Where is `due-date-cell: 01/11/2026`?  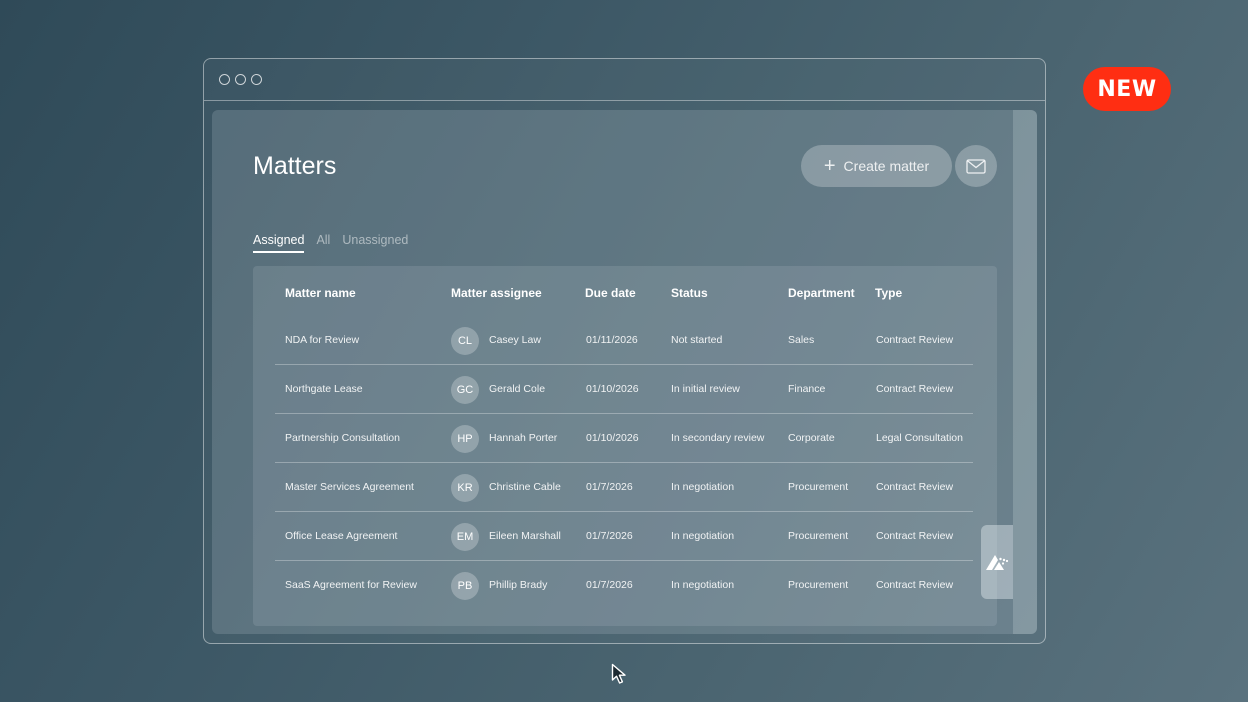
due-date-cell: 01/11/2026 is located at coordinates (612, 340).